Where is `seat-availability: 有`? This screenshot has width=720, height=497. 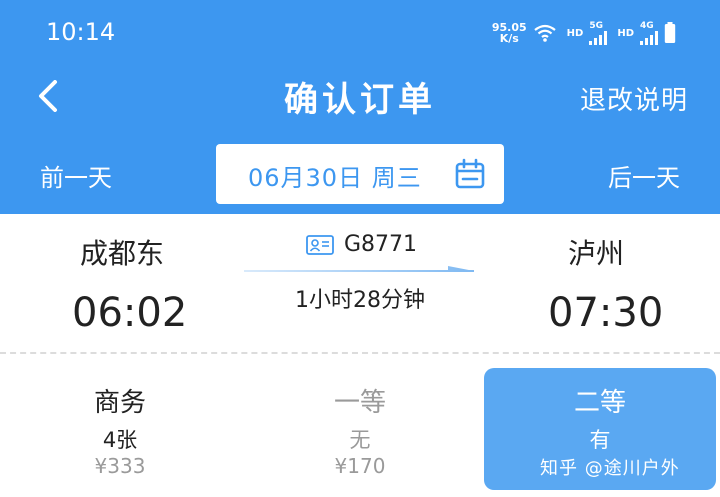
seat-availability: 有 is located at coordinates (600, 440).